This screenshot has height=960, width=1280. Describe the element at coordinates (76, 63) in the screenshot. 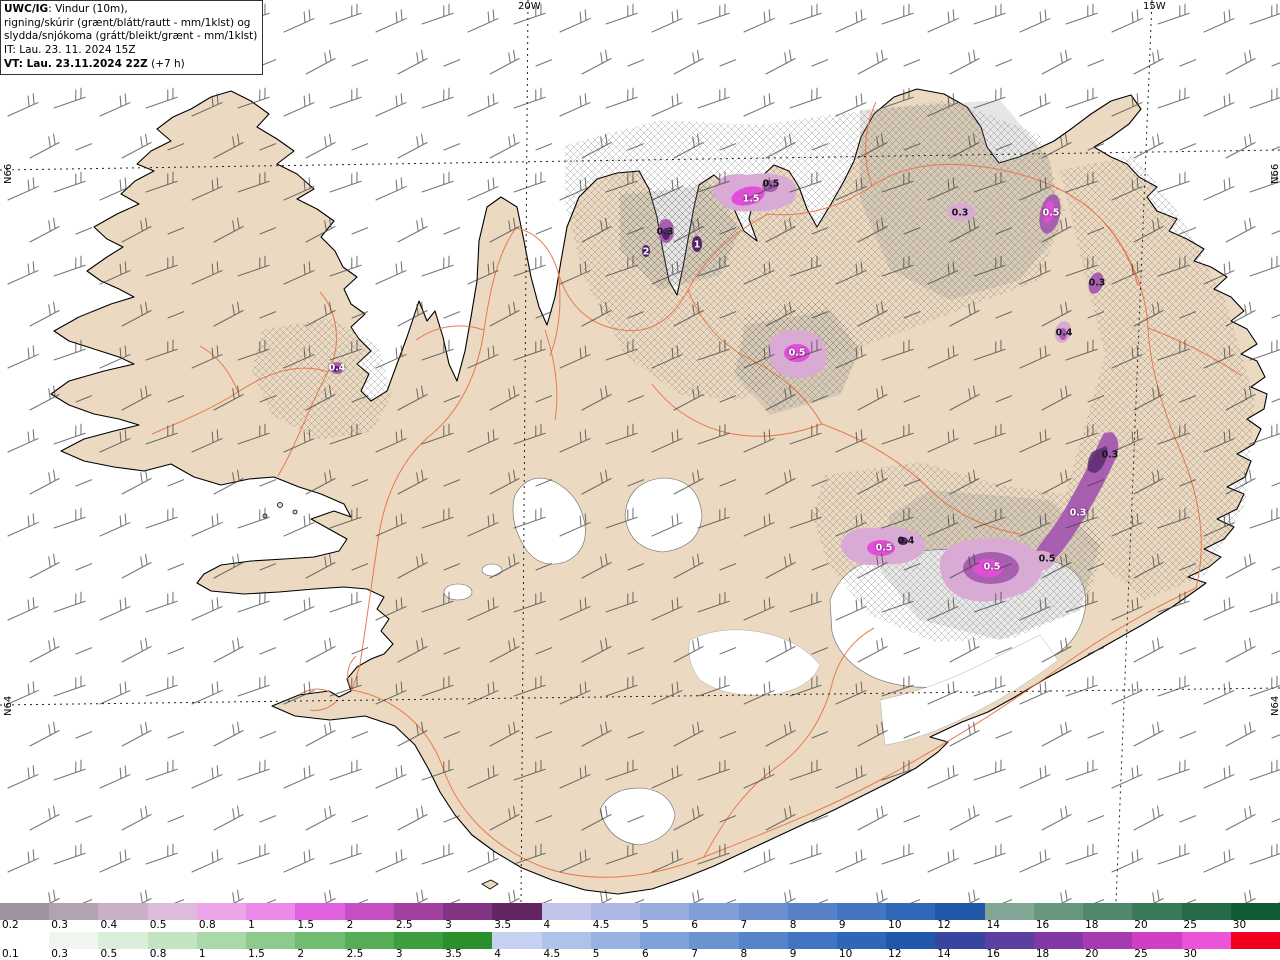

I see `valid-time-bold: VT: Lau. 23.11.2024 22Z` at that location.